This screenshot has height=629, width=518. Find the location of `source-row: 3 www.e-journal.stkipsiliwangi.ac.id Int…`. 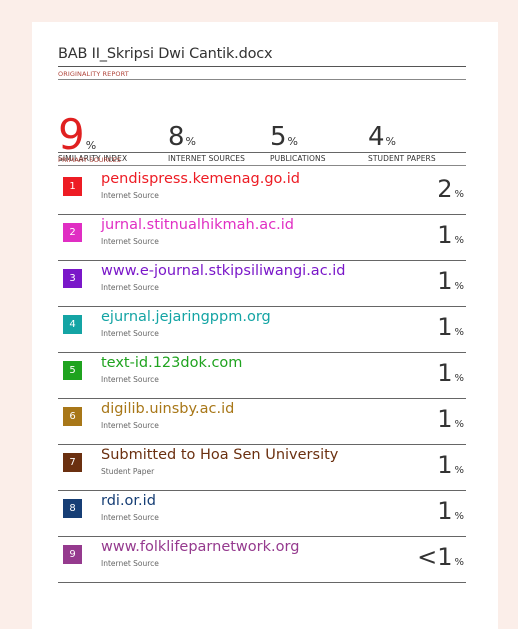

source-row: 3 www.e-journal.stkipsiliwangi.ac.id Int… is located at coordinates (262, 284).